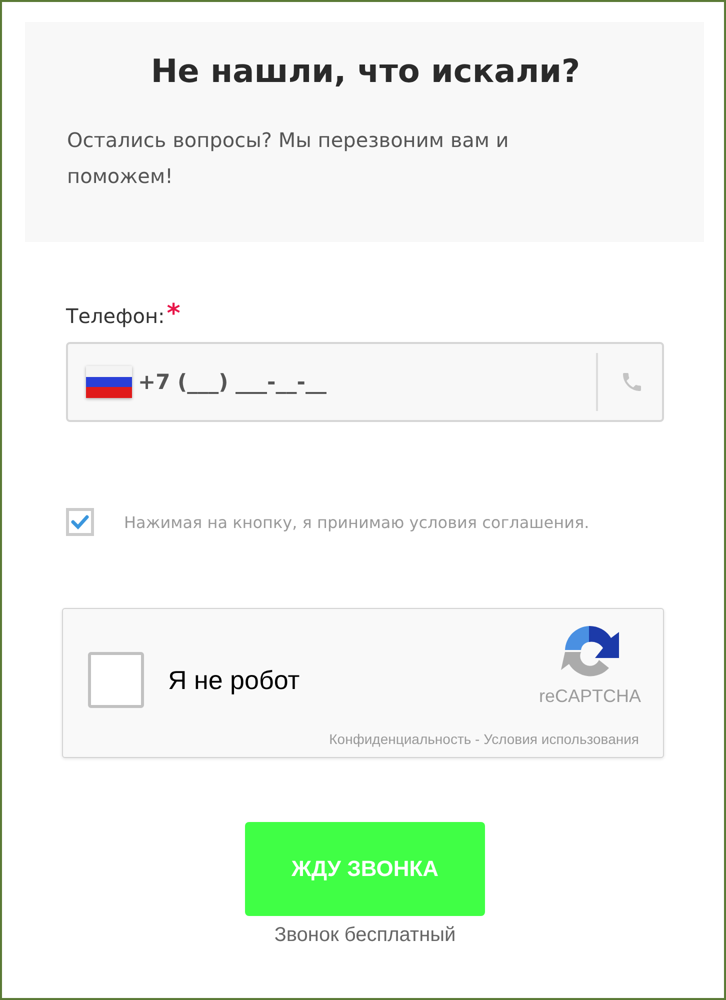 Image resolution: width=726 pixels, height=1000 pixels. Describe the element at coordinates (367, 382) in the screenshot. I see `phone-input: +7 (___) ___-__-__` at that location.